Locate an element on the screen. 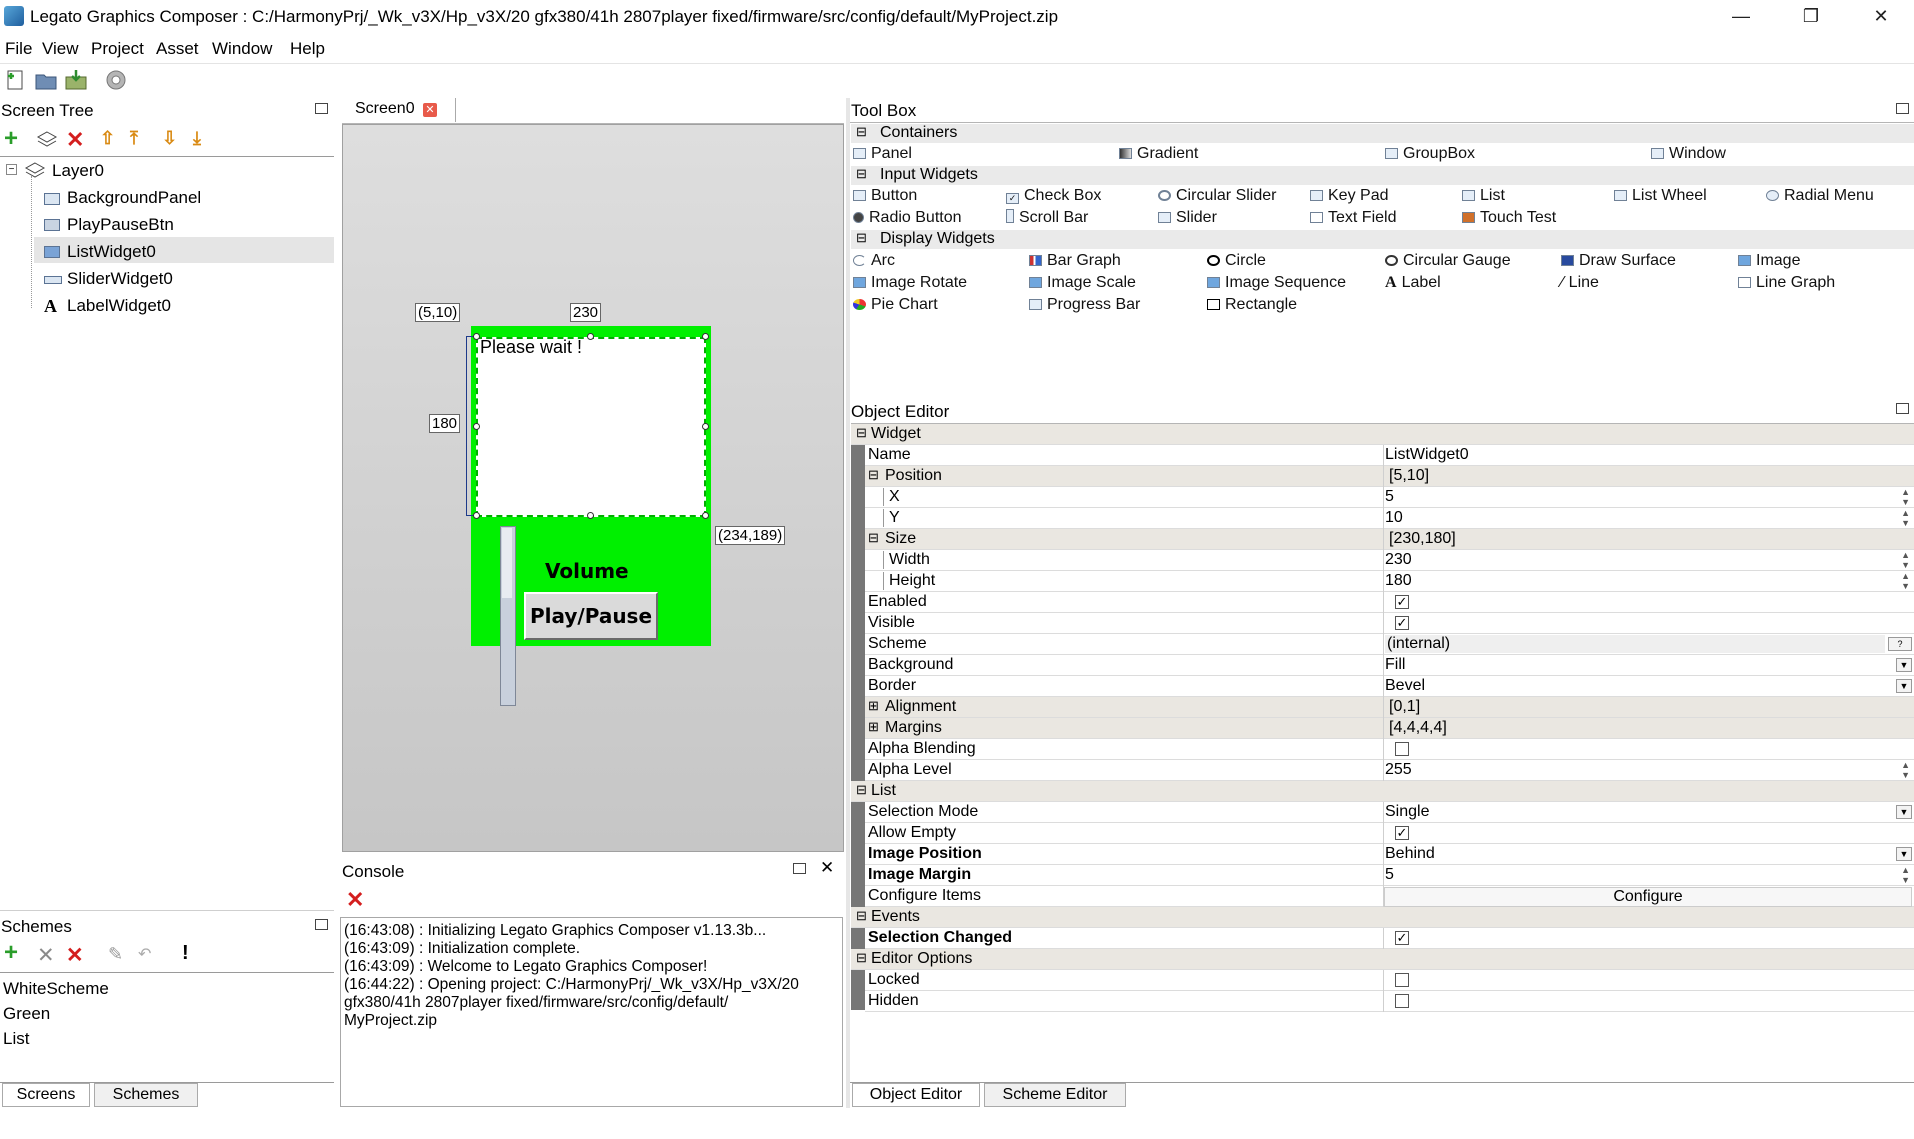  toolbox-section-display is located at coordinates (1382, 239).